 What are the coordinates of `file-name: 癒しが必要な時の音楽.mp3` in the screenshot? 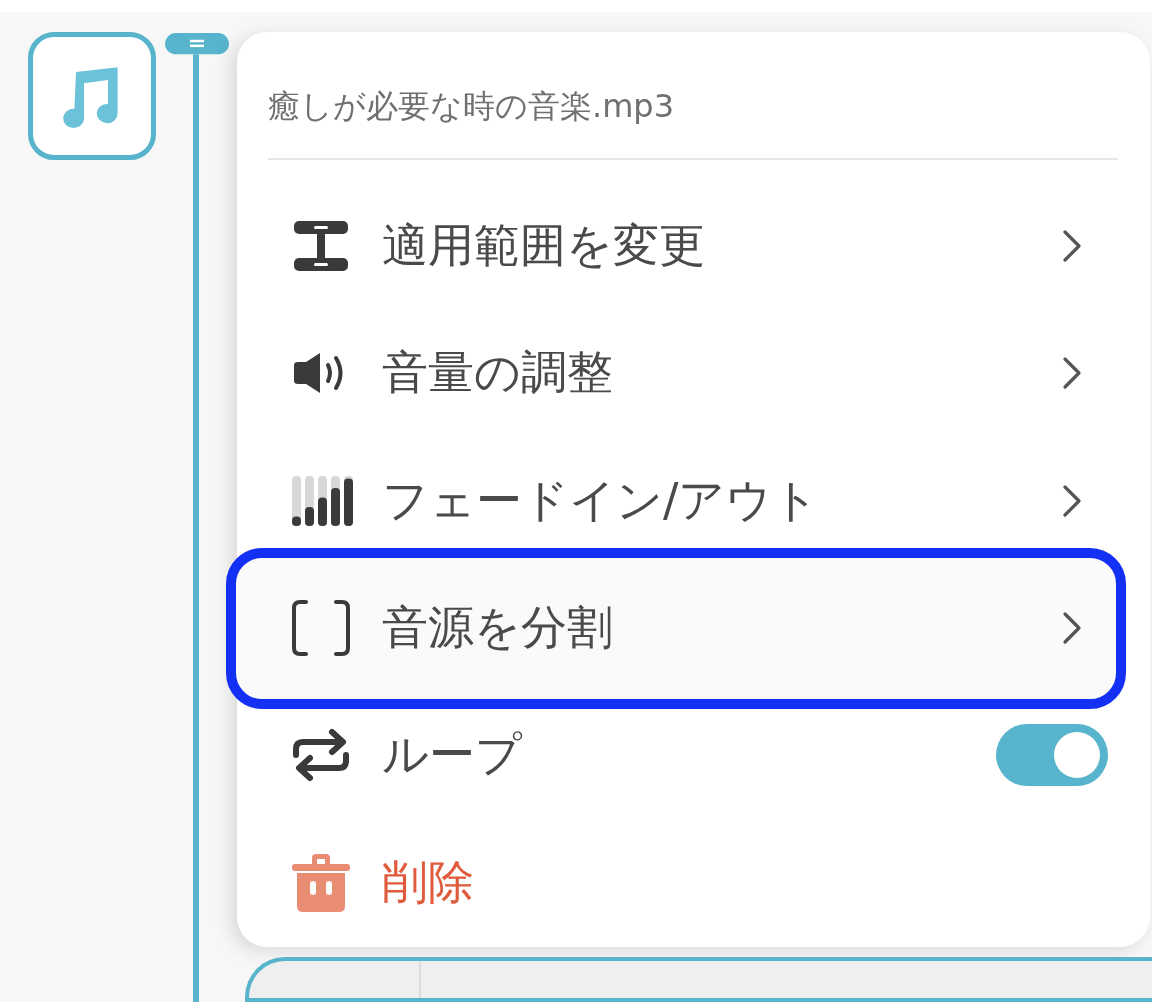 It's located at (471, 106).